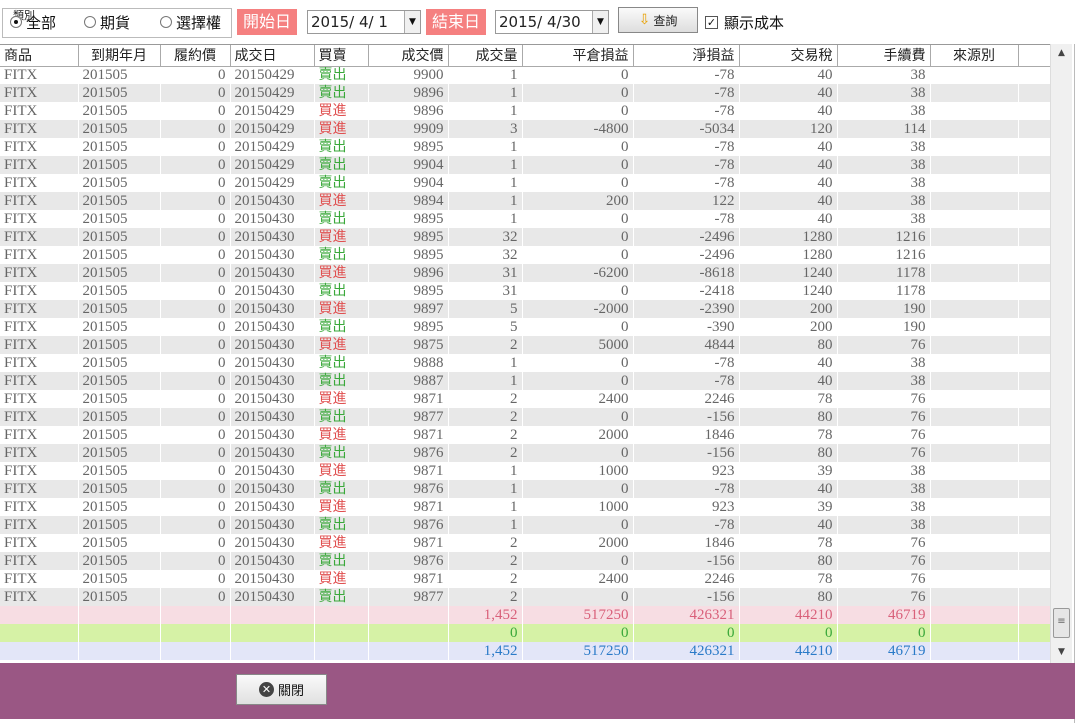 This screenshot has width=1081, height=723. What do you see at coordinates (525, 75) in the screenshot?
I see `table-row: FITX 201505 0 20150429 賣出 9900 1 0 -78 40 38` at bounding box center [525, 75].